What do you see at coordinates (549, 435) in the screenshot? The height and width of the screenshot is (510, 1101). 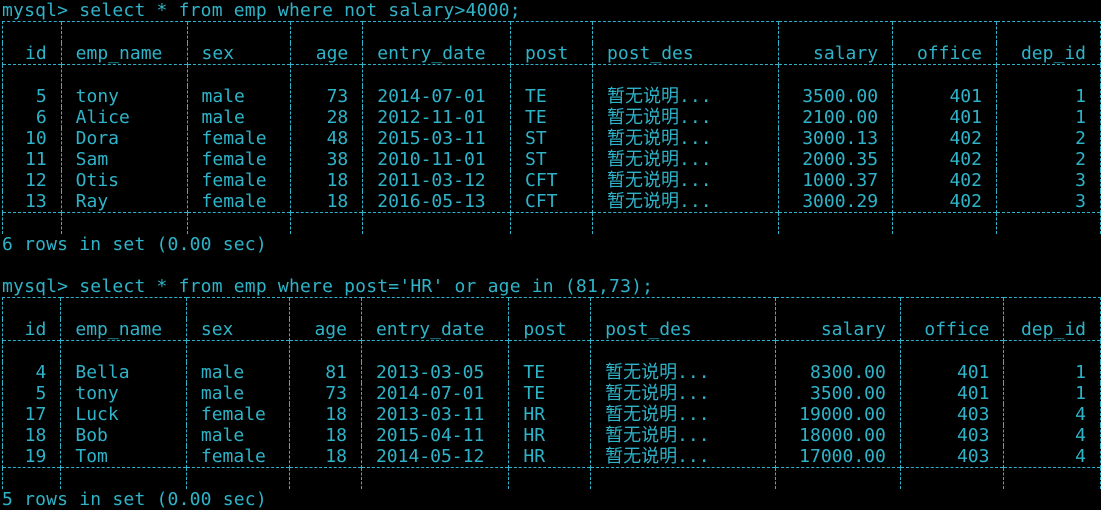 I see `cell-post: HR` at bounding box center [549, 435].